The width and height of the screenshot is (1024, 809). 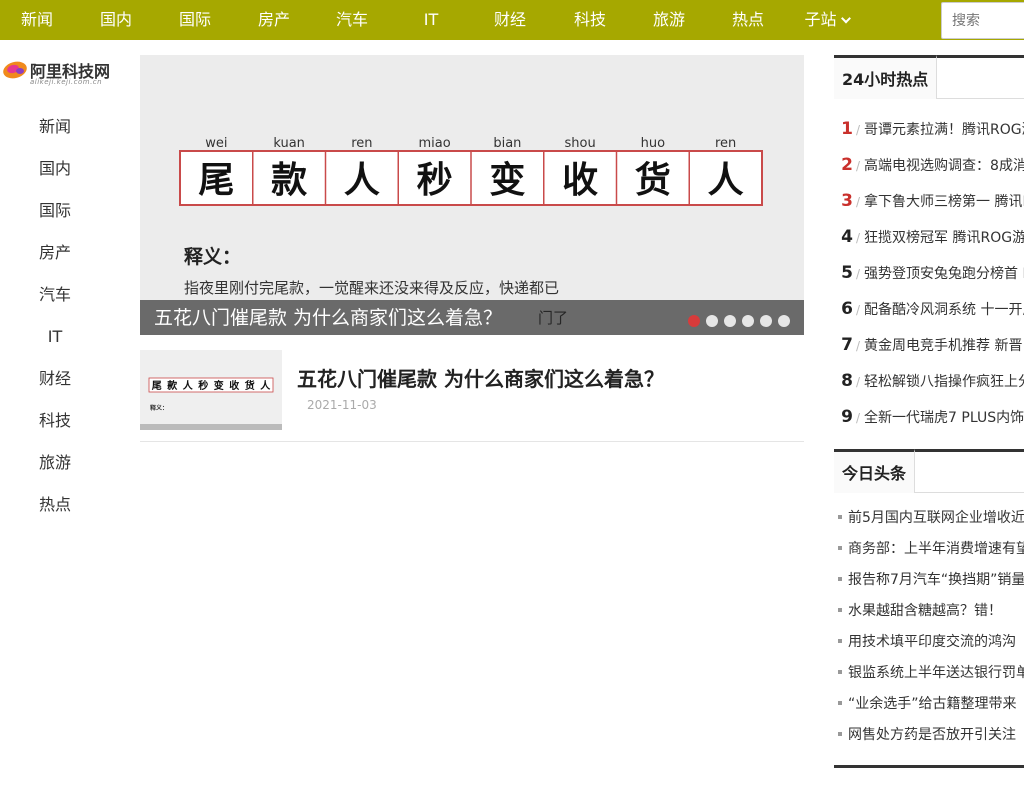 I want to click on today-item-text: 水果越甜含糖越高？错！, so click(x=925, y=611).